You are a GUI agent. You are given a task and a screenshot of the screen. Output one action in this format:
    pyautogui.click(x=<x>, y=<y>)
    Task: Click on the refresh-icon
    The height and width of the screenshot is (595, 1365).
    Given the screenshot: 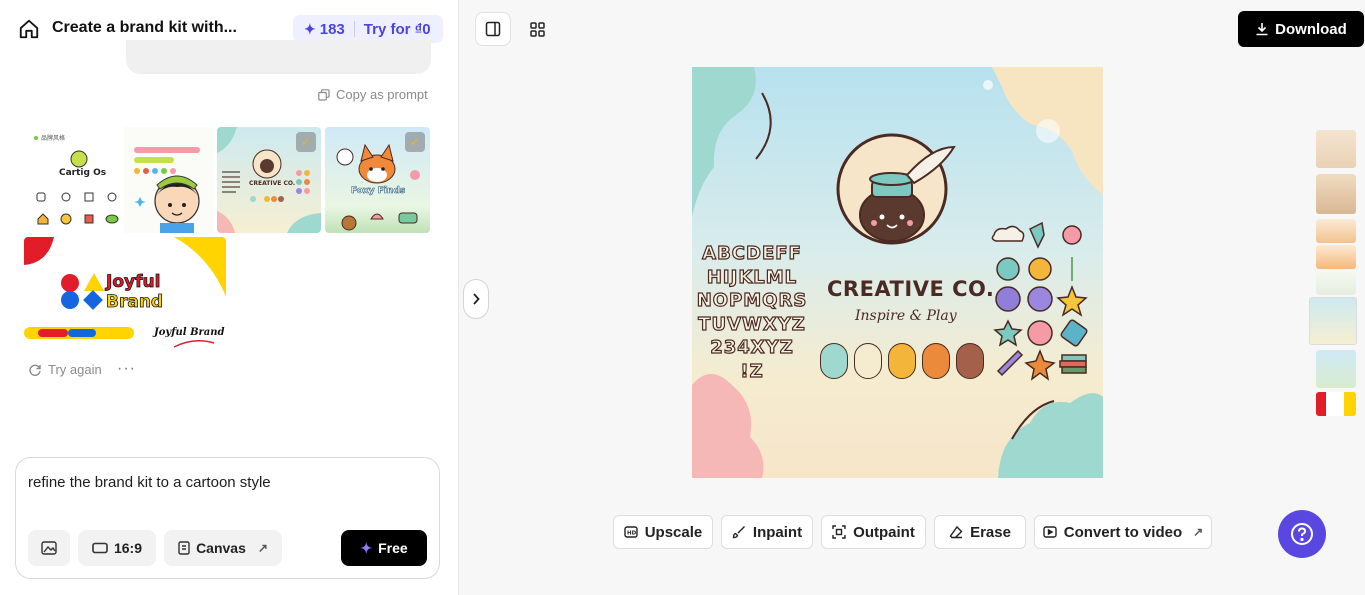 What is the action you would take?
    pyautogui.click(x=35, y=370)
    